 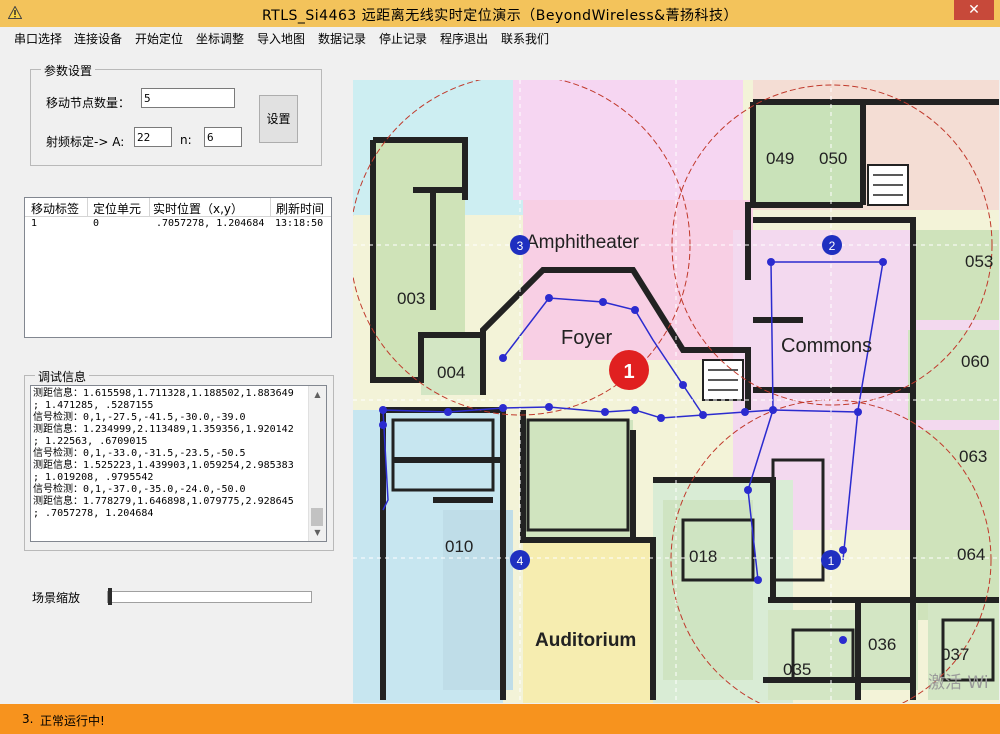 I want to click on zoom-label: 场景缩放, so click(x=56, y=598).